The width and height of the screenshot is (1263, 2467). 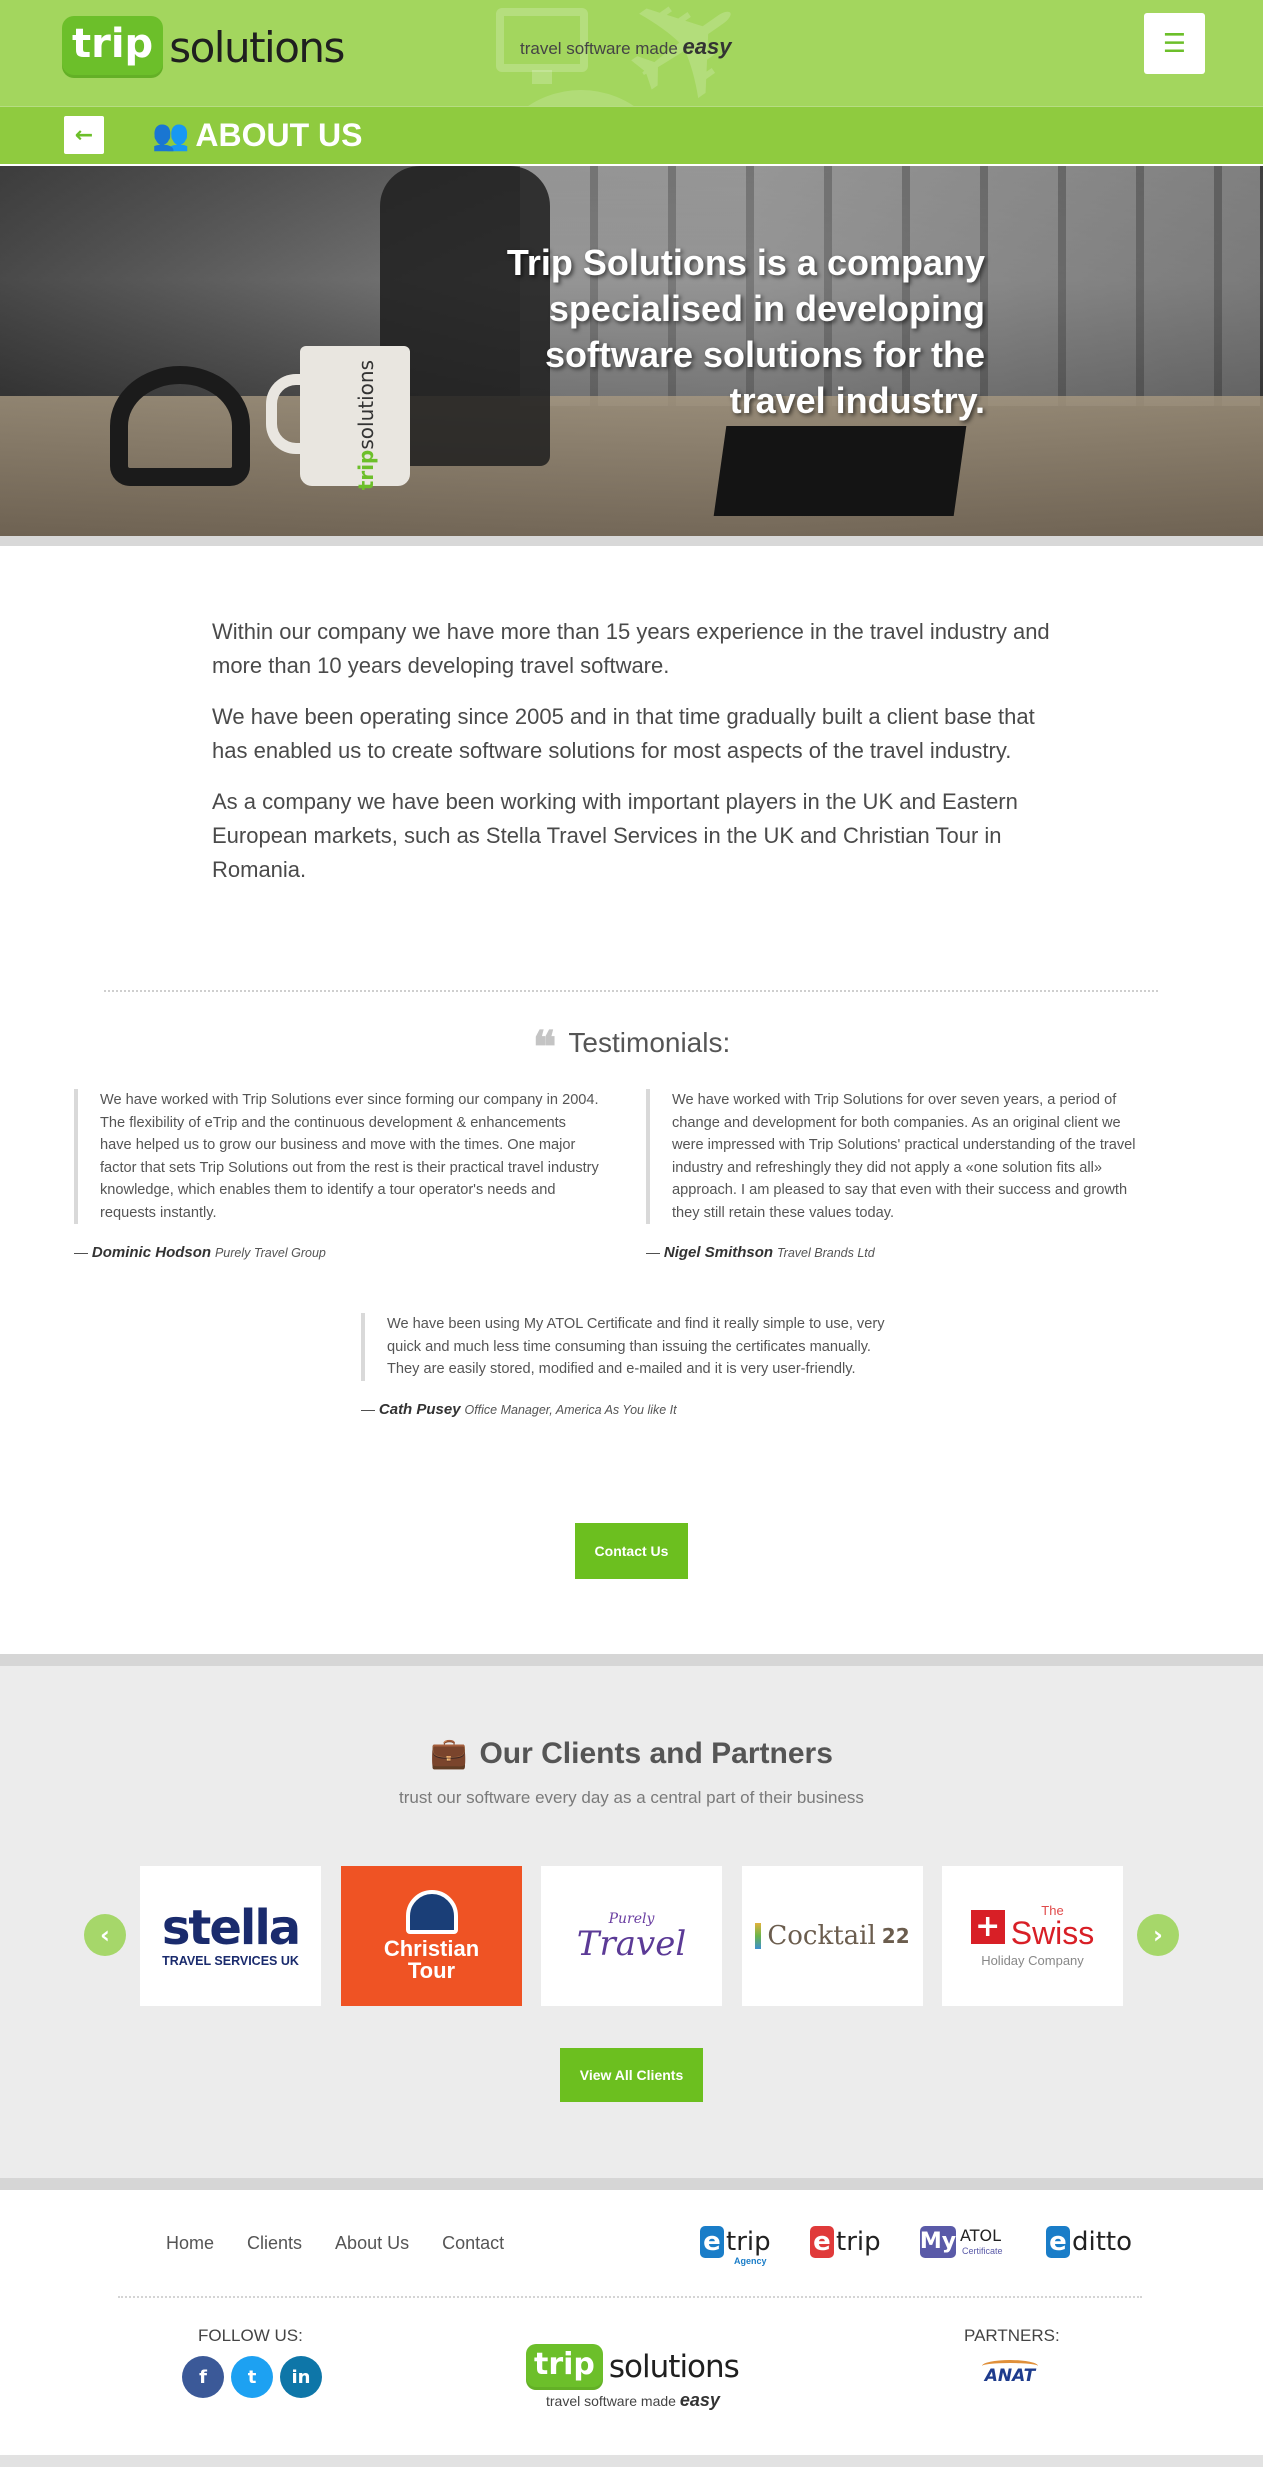 I want to click on my-atol-sub: Certificate, so click(x=982, y=2251).